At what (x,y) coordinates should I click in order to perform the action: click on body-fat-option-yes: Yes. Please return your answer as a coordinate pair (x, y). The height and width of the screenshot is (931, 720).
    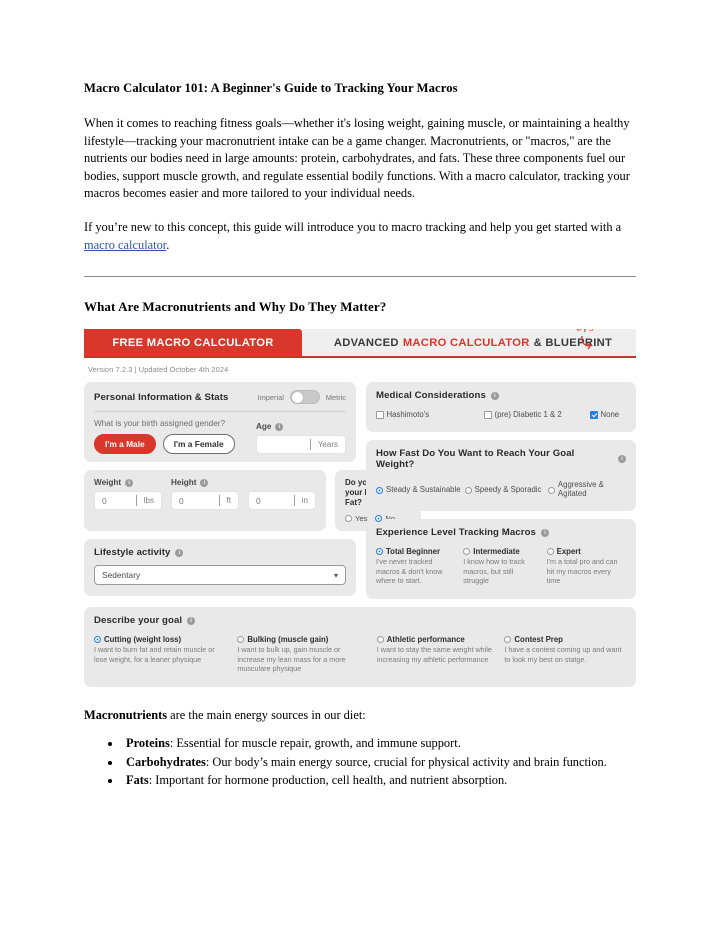
    Looking at the image, I should click on (356, 518).